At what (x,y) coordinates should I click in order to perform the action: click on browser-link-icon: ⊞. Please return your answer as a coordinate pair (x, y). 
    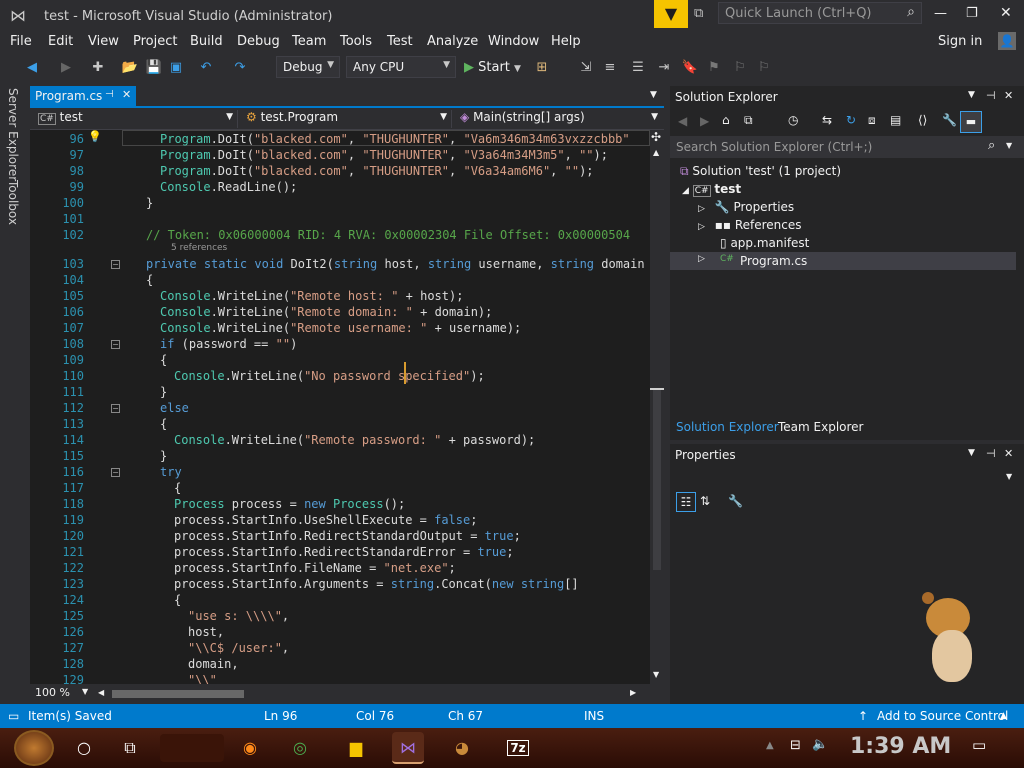
    Looking at the image, I should click on (542, 68).